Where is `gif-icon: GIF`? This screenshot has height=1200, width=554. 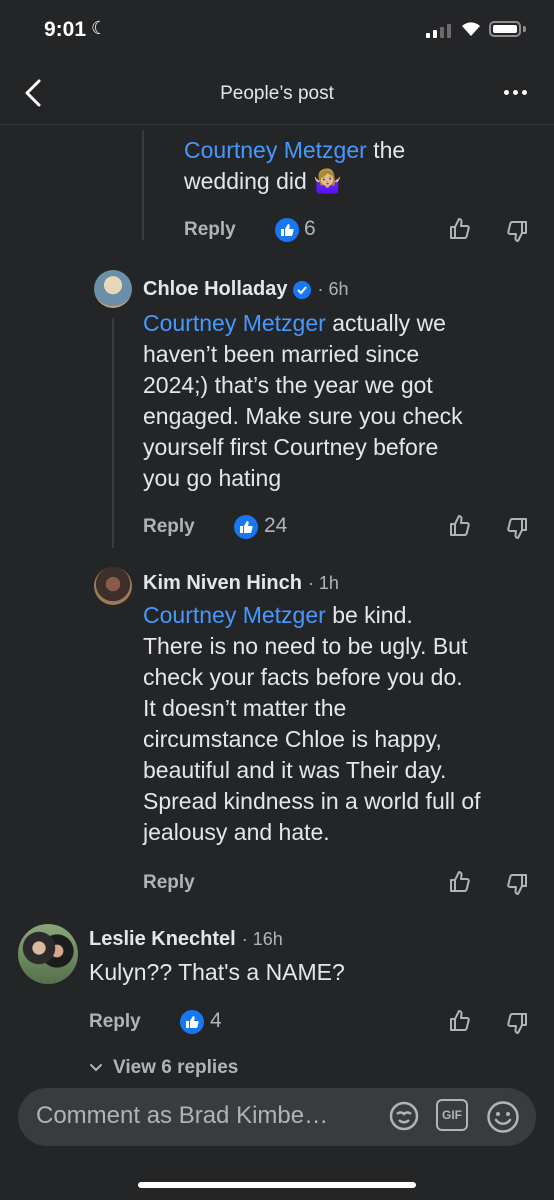 gif-icon: GIF is located at coordinates (452, 1115).